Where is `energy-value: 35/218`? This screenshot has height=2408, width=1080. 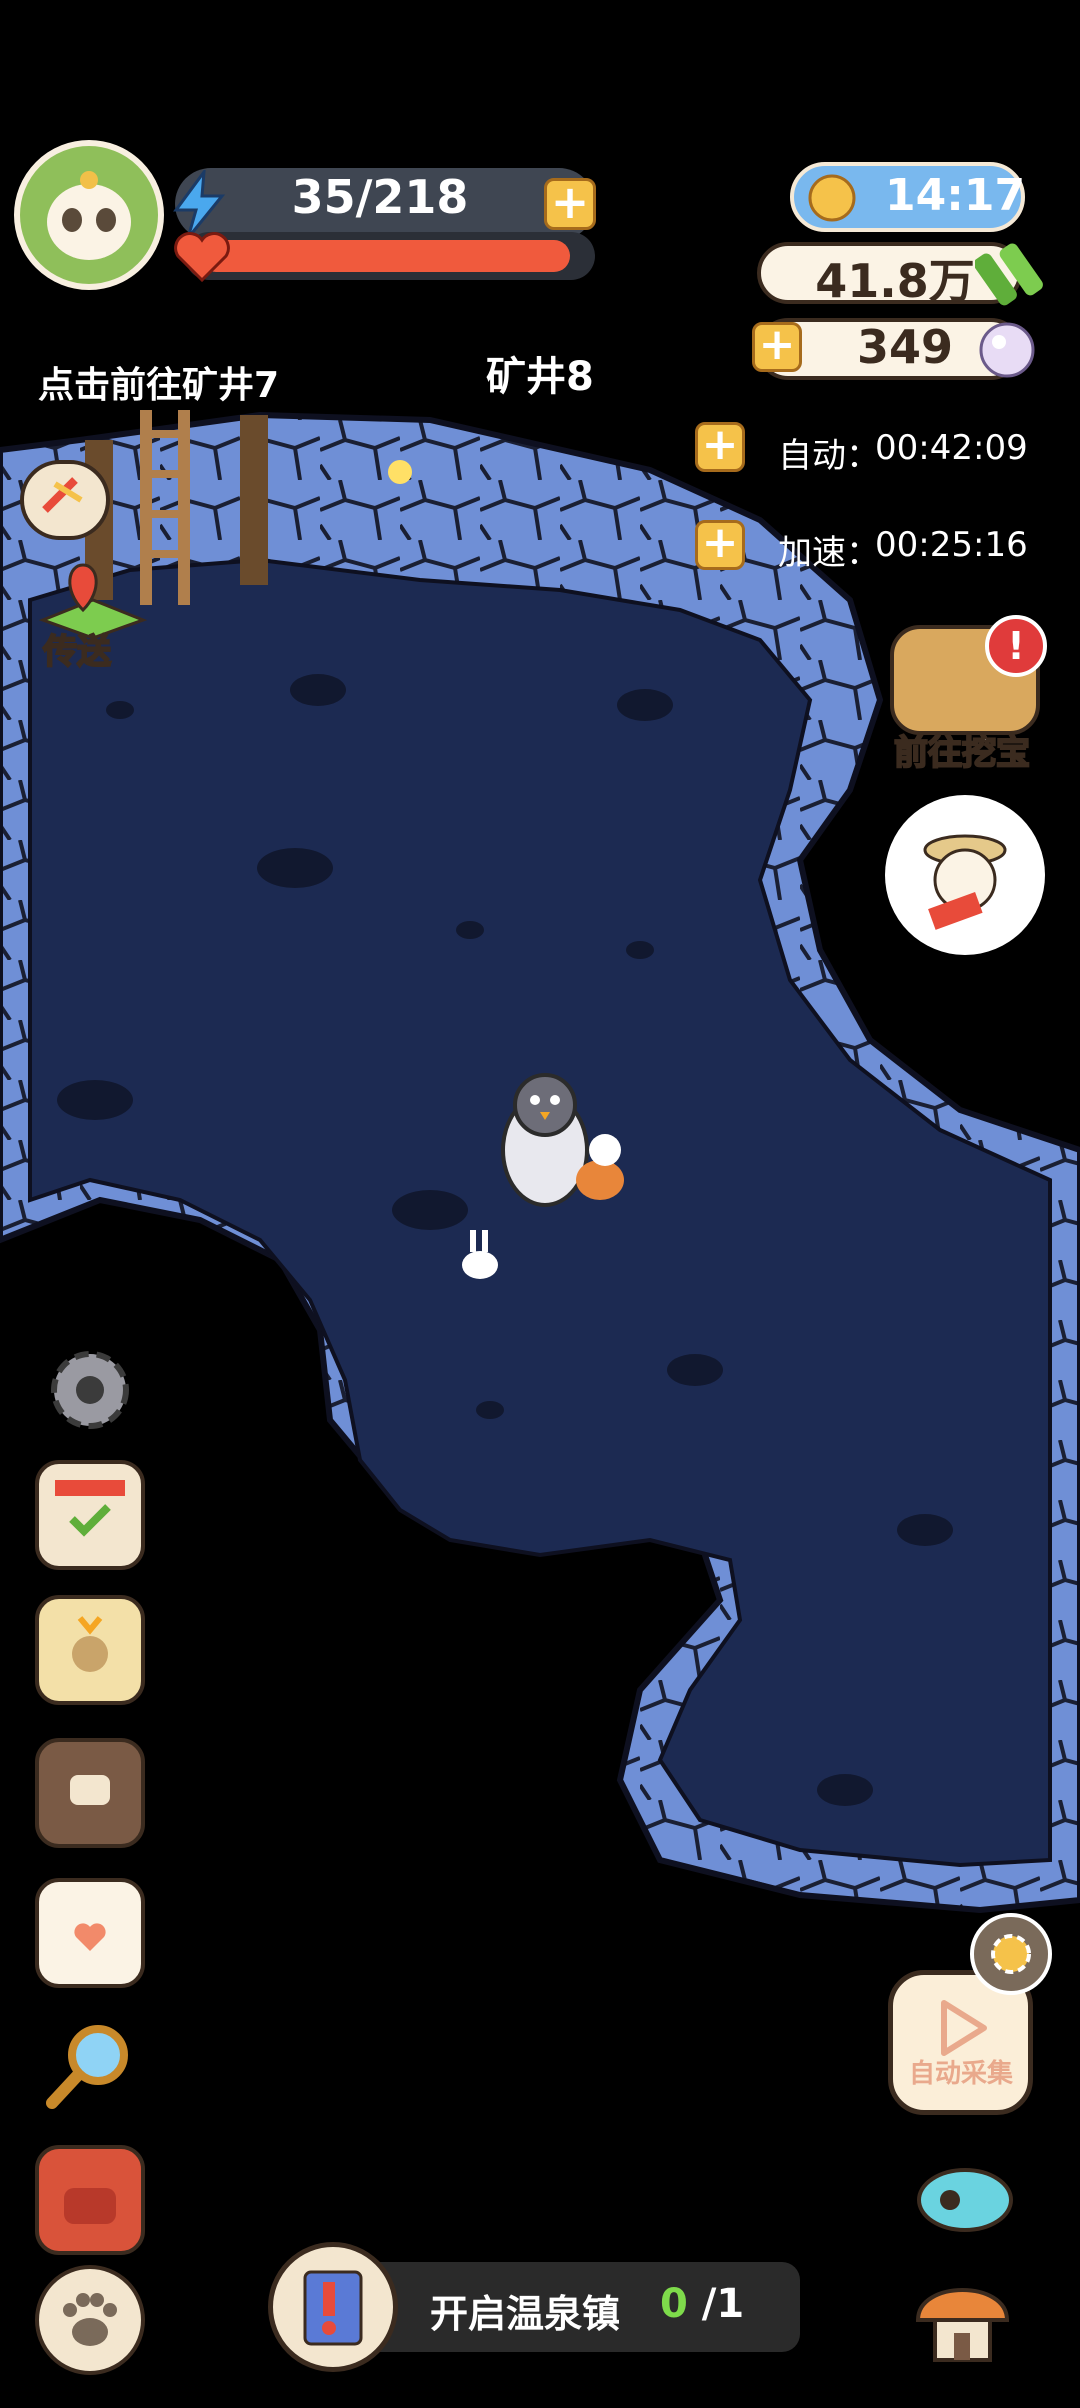 energy-value: 35/218 is located at coordinates (380, 197).